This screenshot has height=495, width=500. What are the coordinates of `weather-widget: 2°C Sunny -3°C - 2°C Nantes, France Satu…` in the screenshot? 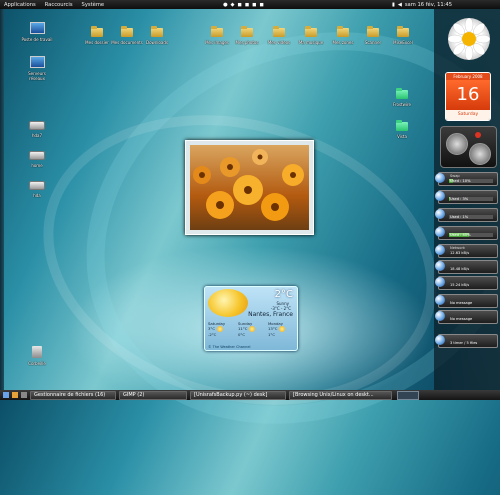 It's located at (251, 318).